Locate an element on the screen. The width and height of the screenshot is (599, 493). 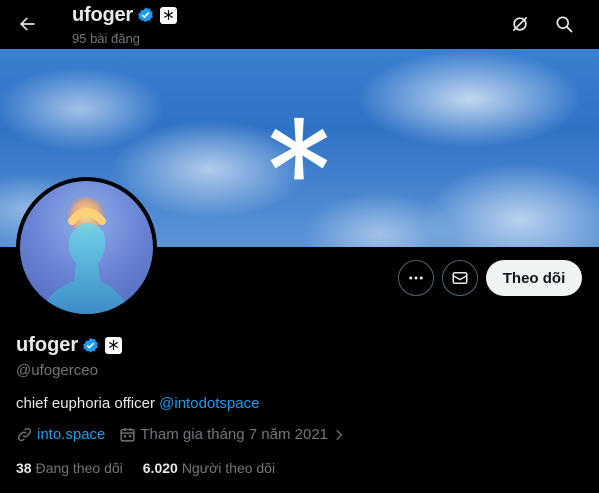
profile-bio: chief euphoria officer @intodotspace is located at coordinates (137, 403).